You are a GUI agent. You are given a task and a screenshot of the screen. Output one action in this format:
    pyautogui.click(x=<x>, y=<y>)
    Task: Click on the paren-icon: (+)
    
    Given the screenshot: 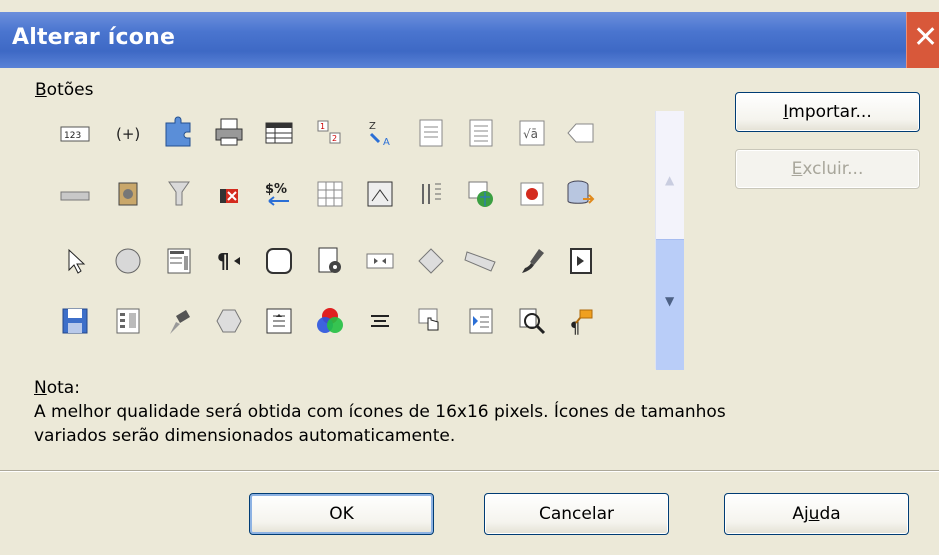 What is the action you would take?
    pyautogui.click(x=128, y=134)
    